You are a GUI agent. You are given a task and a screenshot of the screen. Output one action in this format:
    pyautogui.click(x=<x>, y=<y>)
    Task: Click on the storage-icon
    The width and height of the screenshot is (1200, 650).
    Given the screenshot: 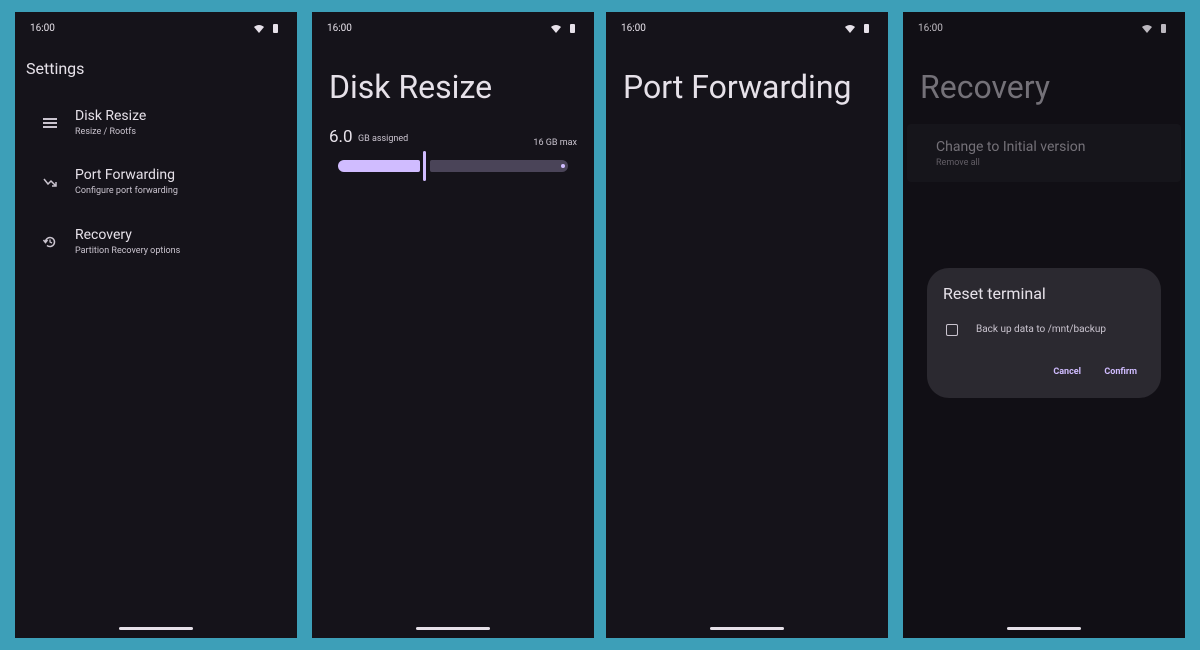 What is the action you would take?
    pyautogui.click(x=50, y=123)
    